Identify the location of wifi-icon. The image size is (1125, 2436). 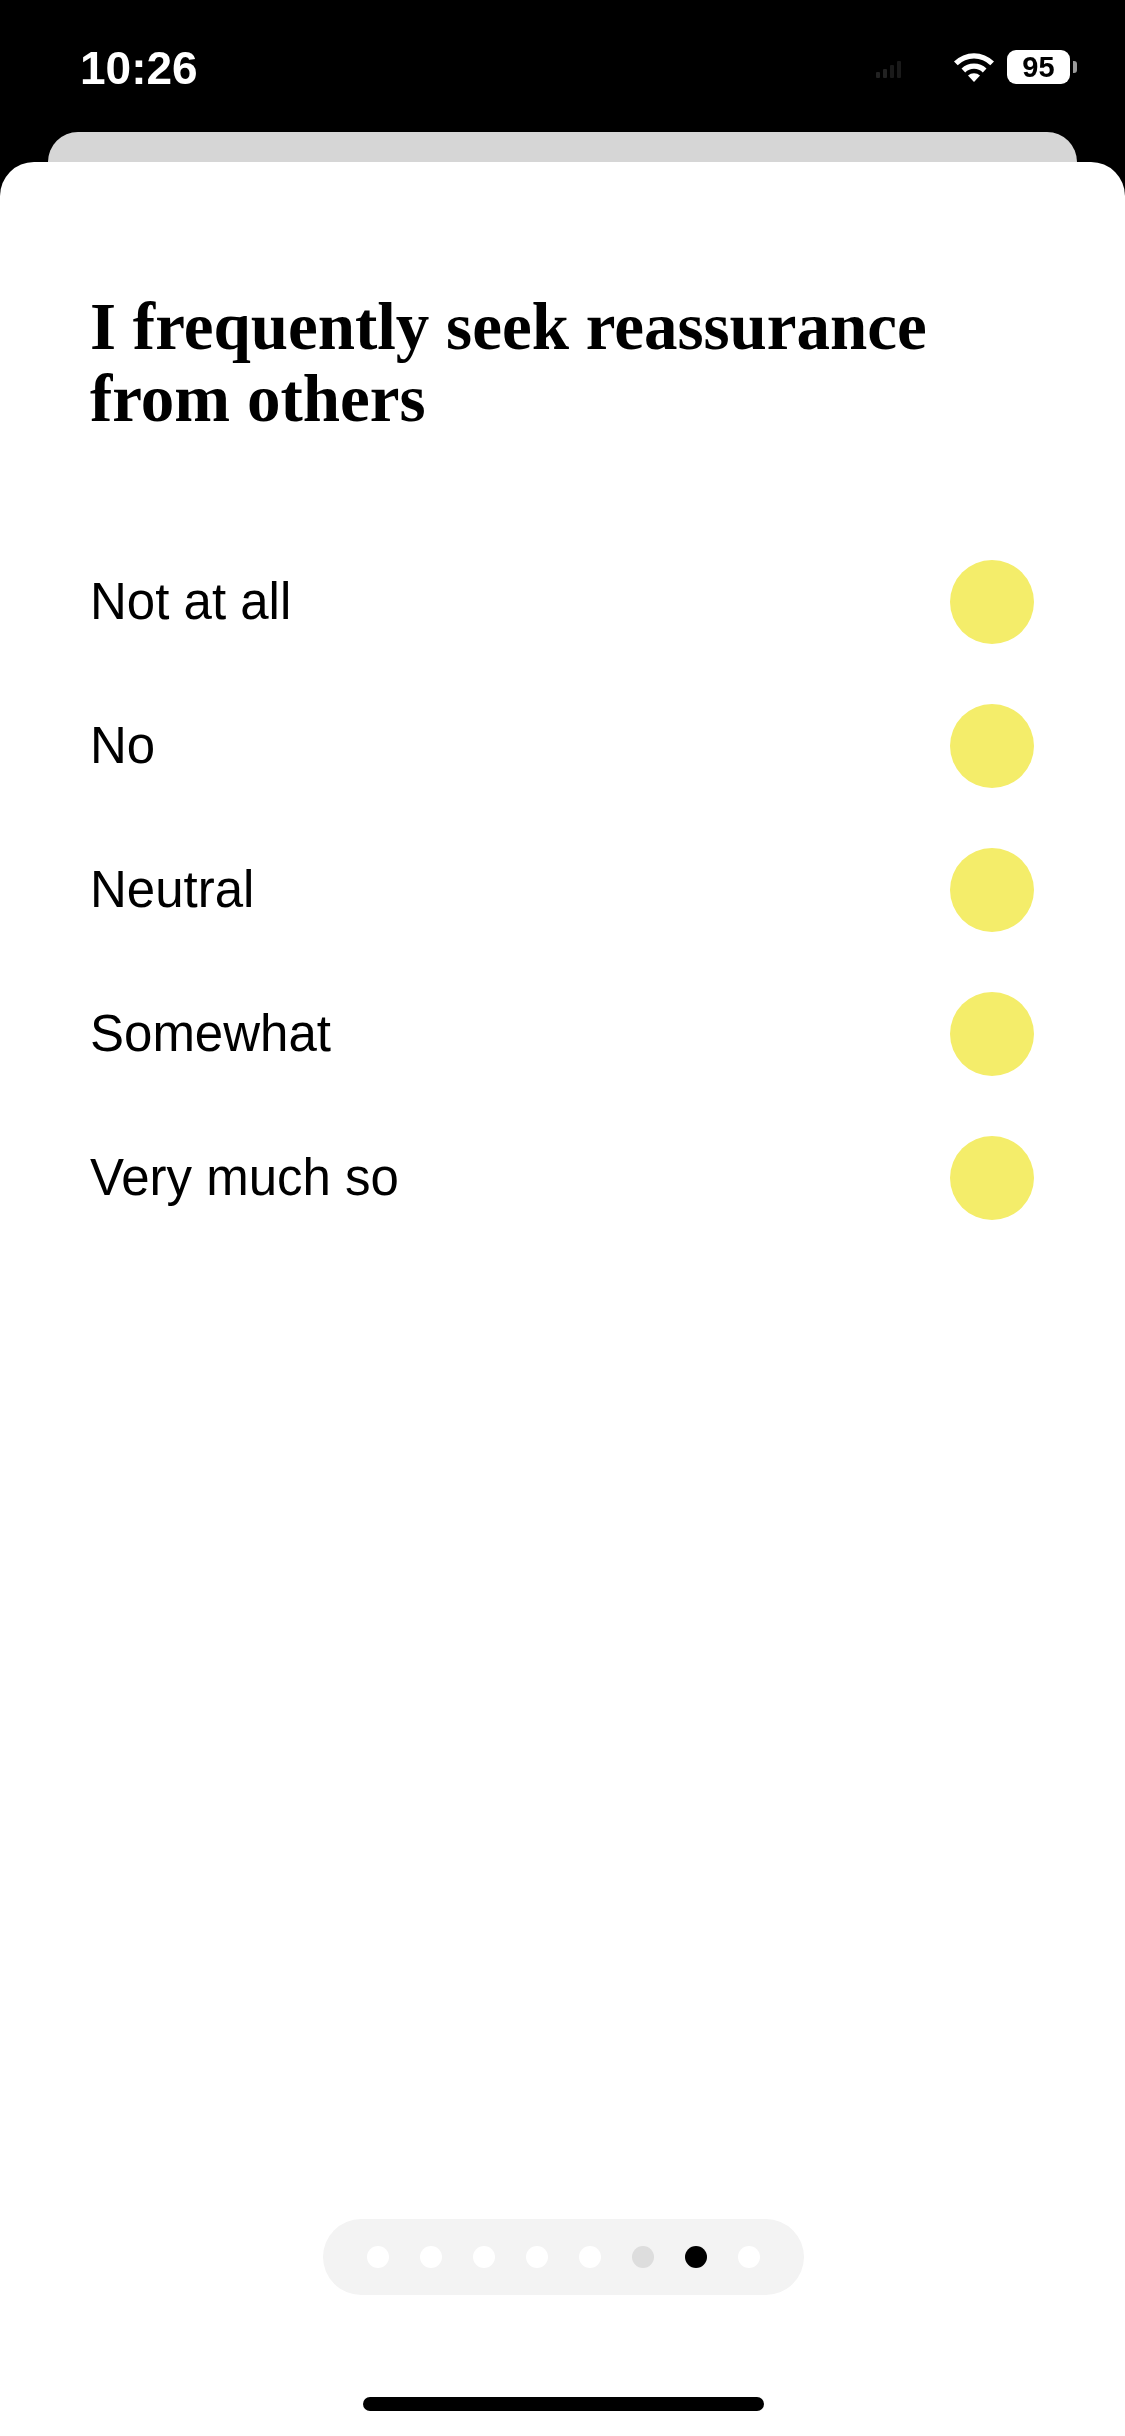
(974, 67).